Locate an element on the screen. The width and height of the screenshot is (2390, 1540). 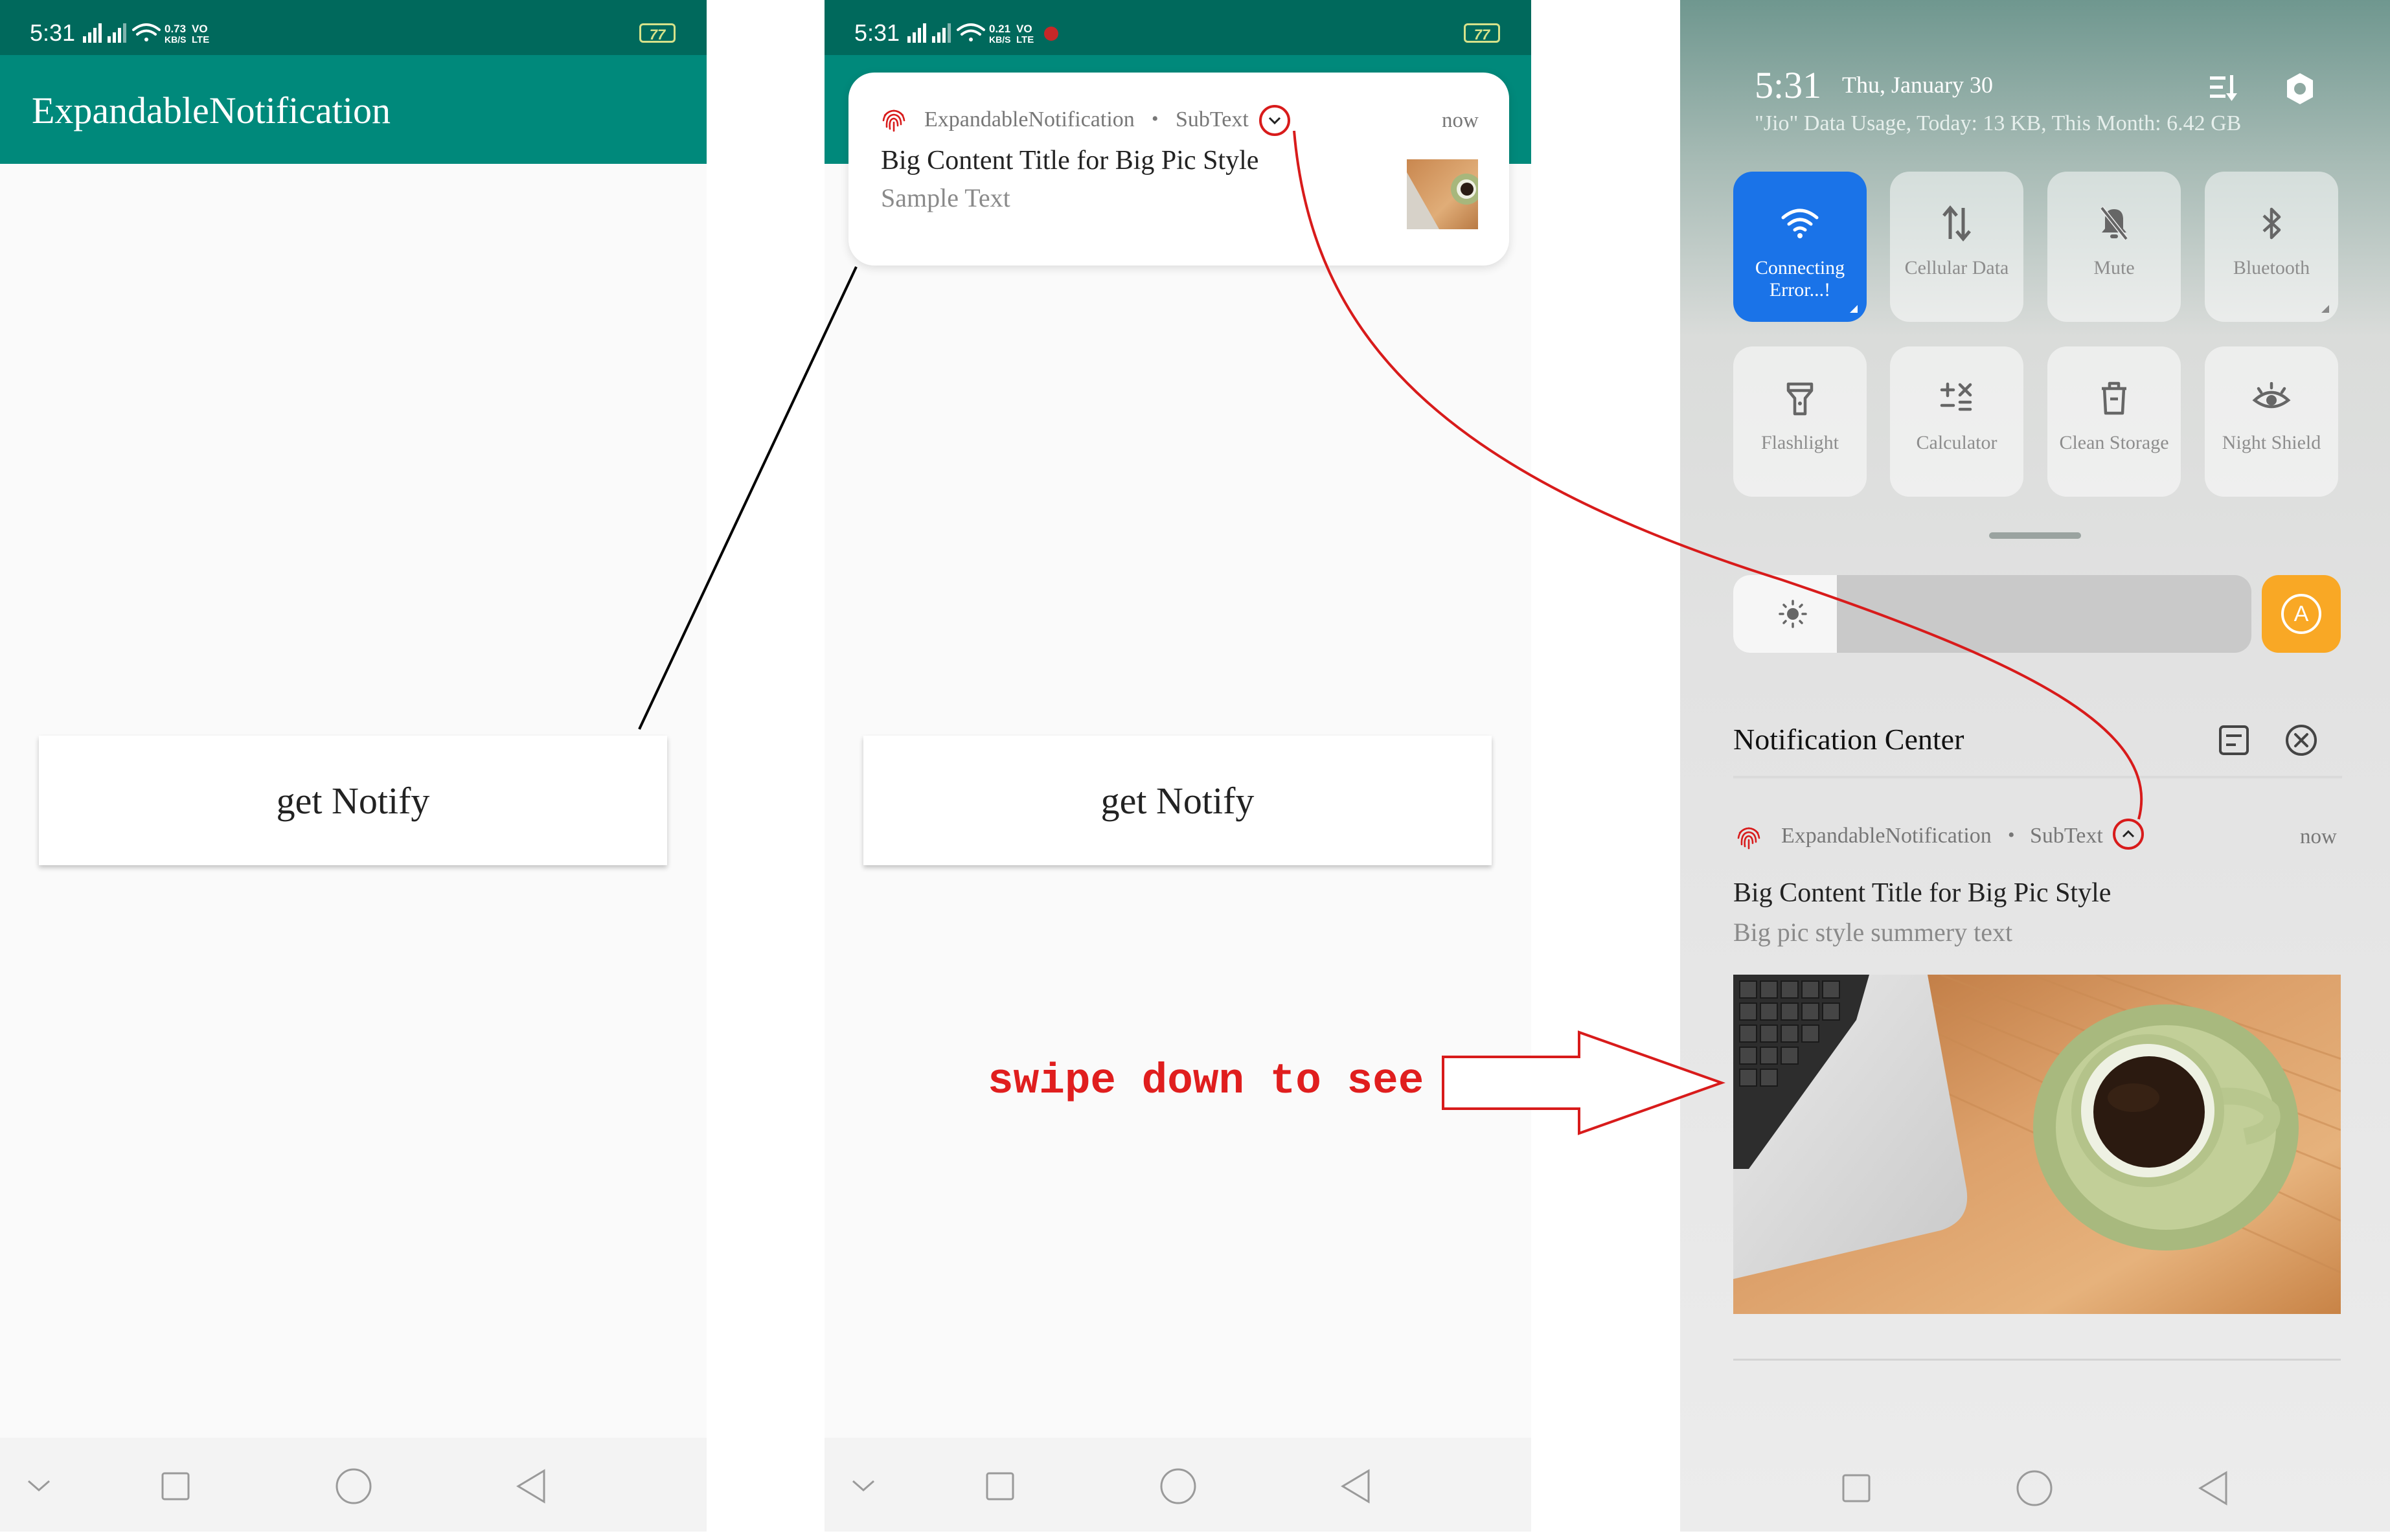
notification-center-title: Notification Center is located at coordinates (1848, 739).